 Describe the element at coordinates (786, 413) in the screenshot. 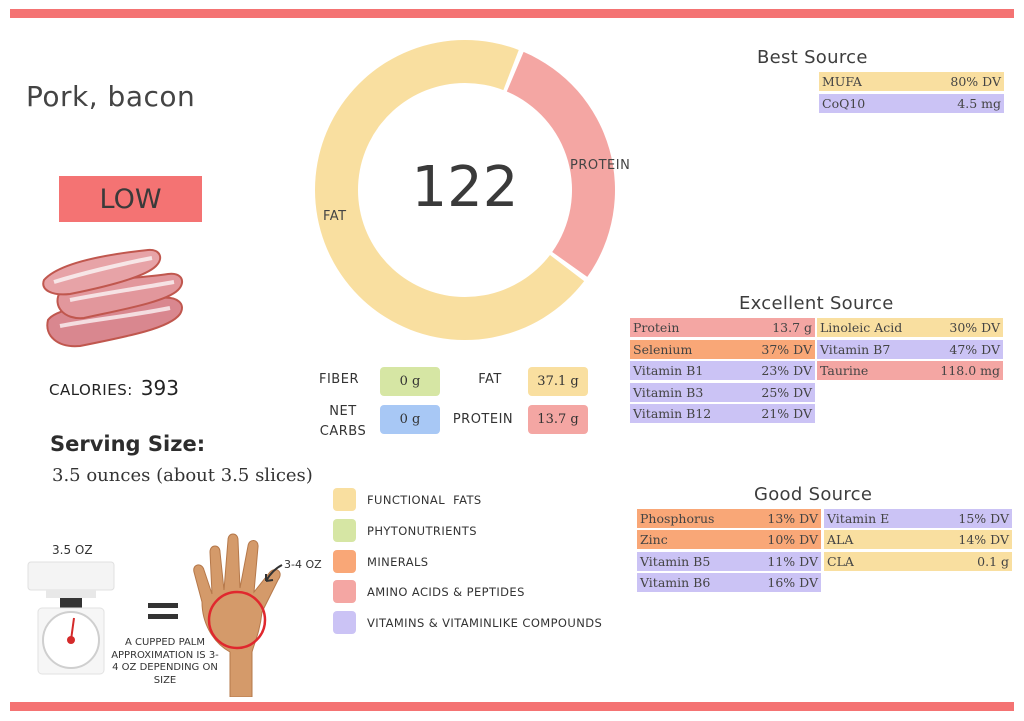

I see `nutrient-value: 21% DV` at that location.